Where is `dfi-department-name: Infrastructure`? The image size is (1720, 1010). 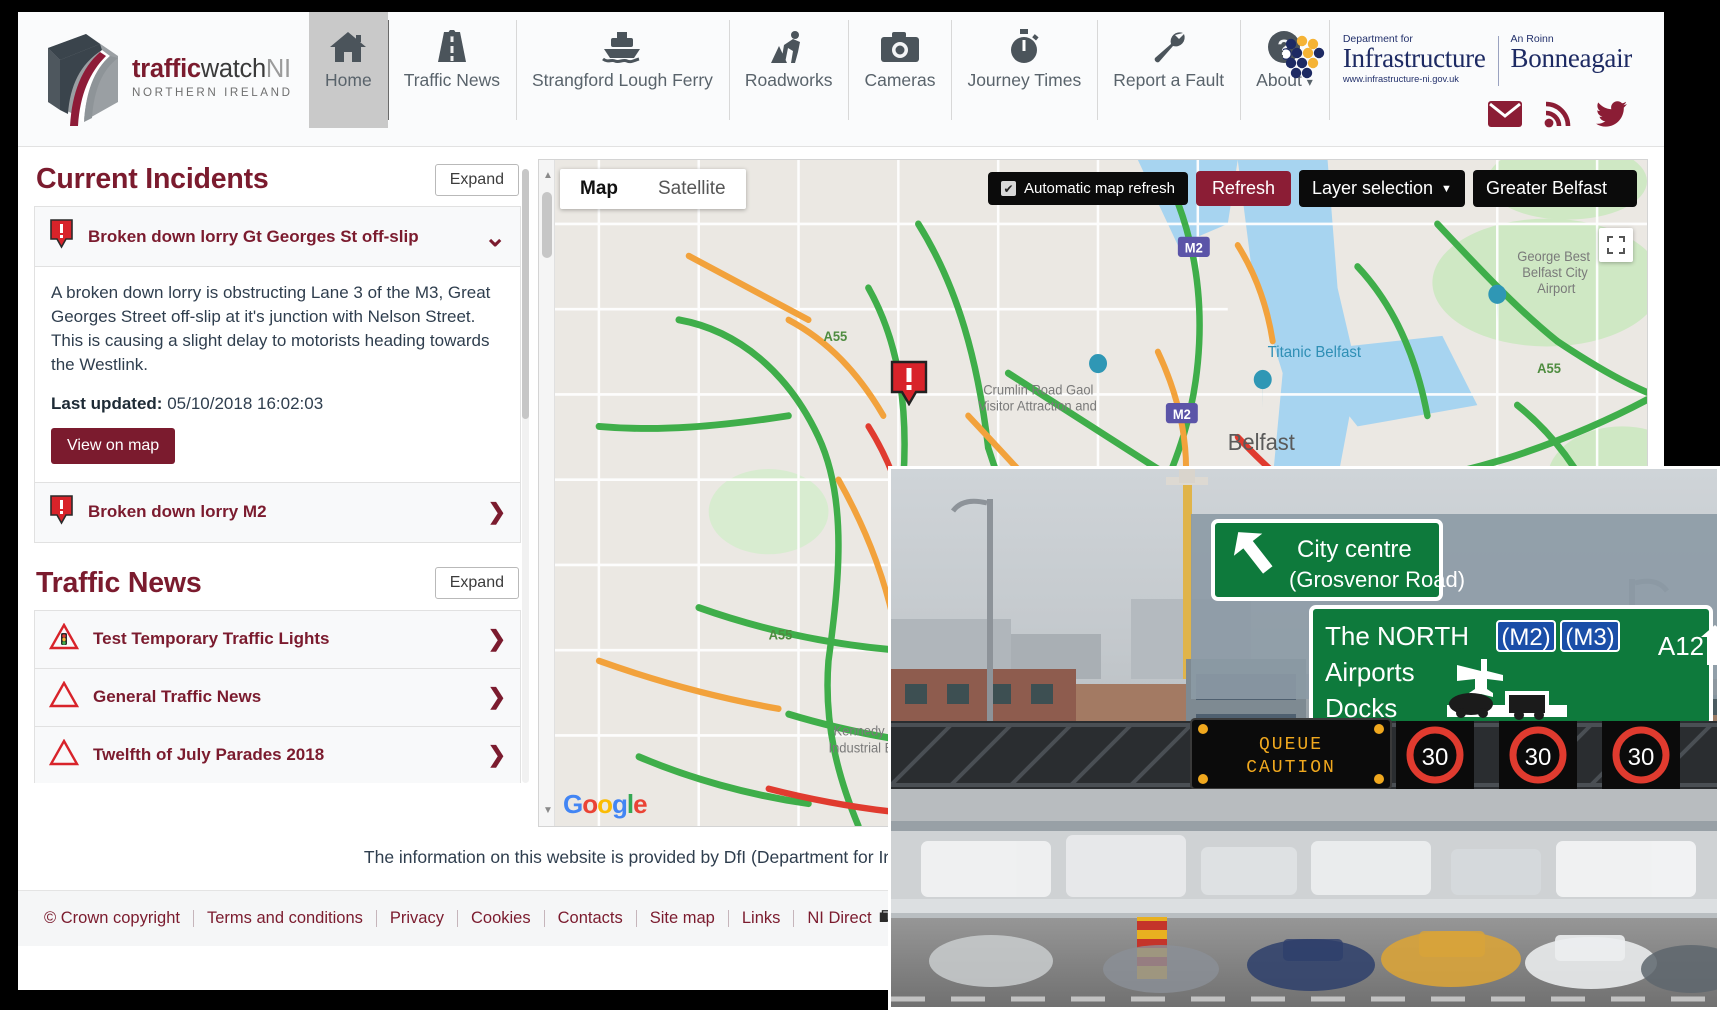 dfi-department-name: Infrastructure is located at coordinates (1414, 57).